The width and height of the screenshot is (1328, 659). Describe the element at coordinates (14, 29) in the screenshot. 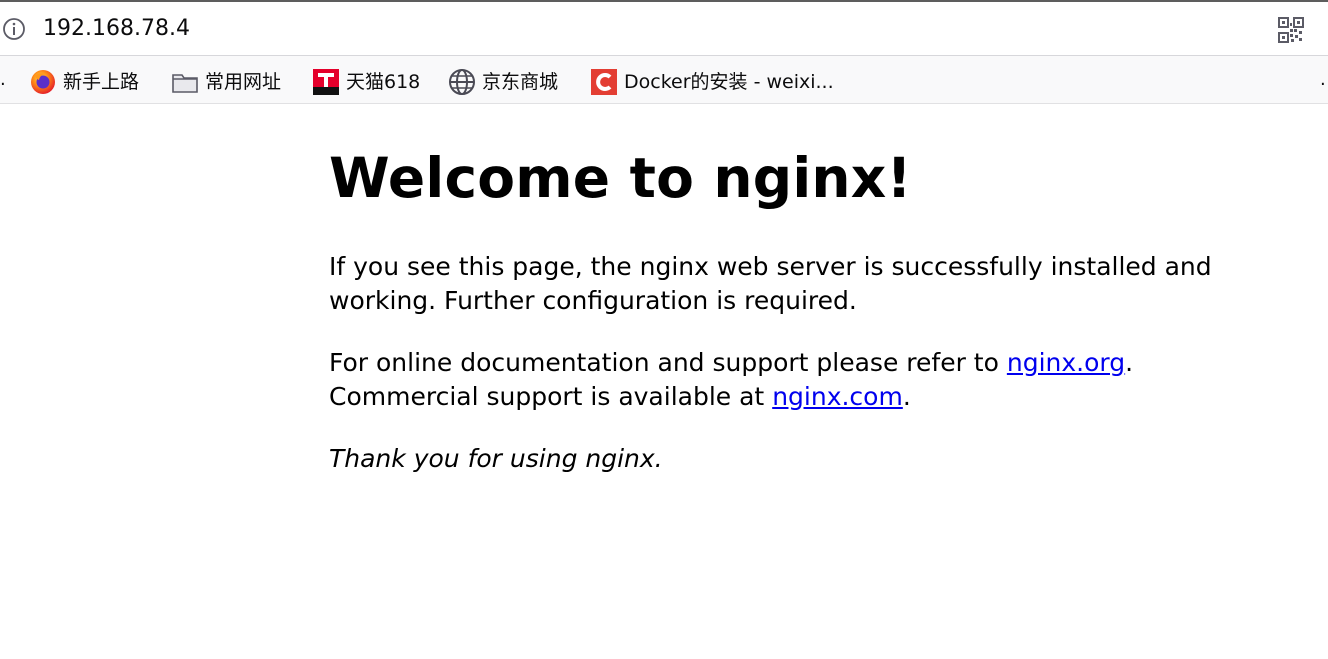

I see `info-icon` at that location.